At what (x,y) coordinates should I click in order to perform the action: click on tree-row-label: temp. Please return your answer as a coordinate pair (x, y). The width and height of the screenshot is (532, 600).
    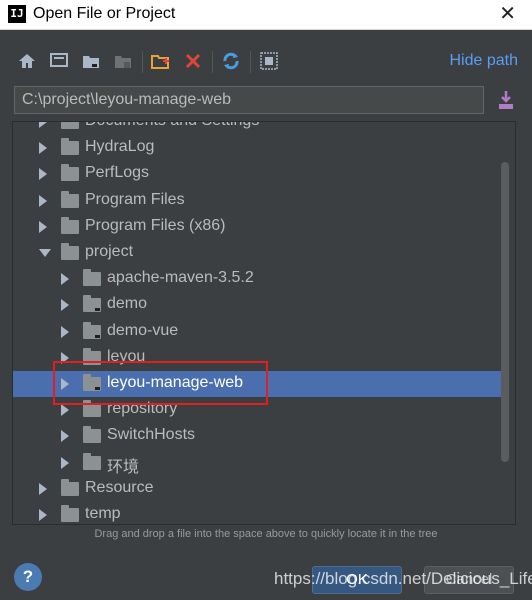
    Looking at the image, I should click on (103, 513).